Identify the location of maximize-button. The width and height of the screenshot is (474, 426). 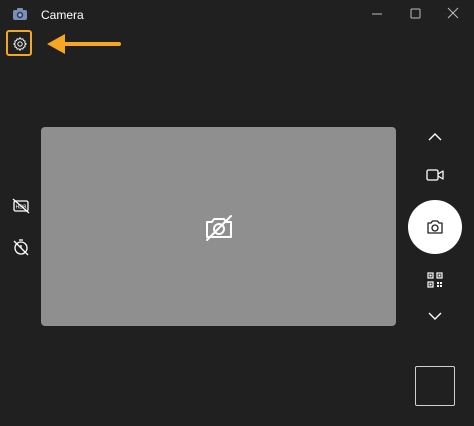
(415, 14).